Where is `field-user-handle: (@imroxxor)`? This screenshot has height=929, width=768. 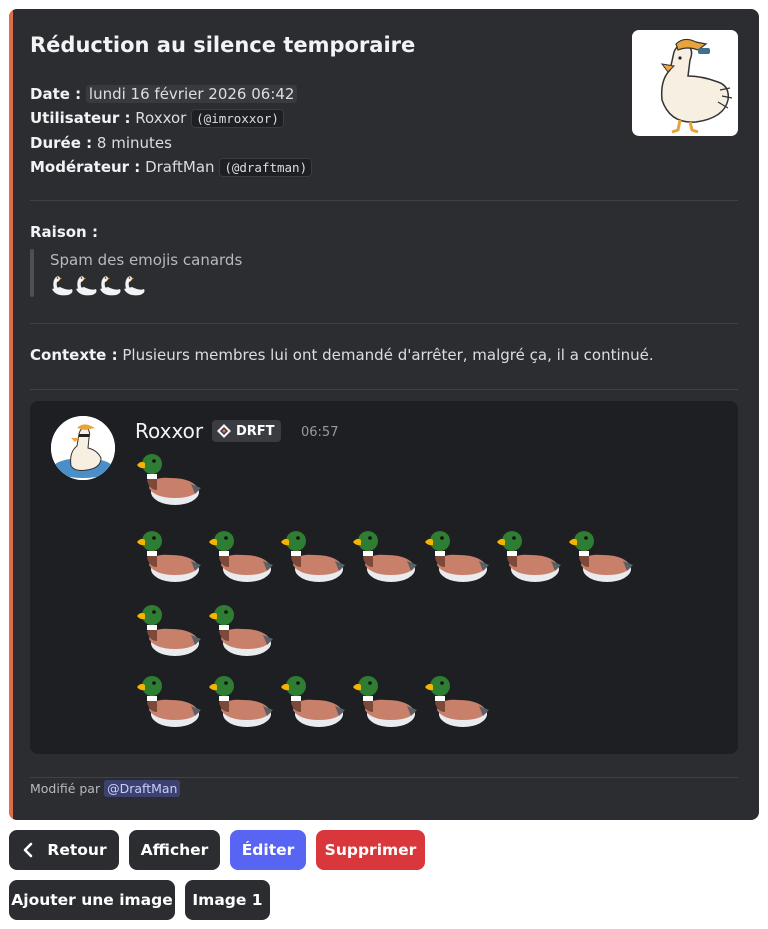
field-user-handle: (@imroxxor) is located at coordinates (237, 118).